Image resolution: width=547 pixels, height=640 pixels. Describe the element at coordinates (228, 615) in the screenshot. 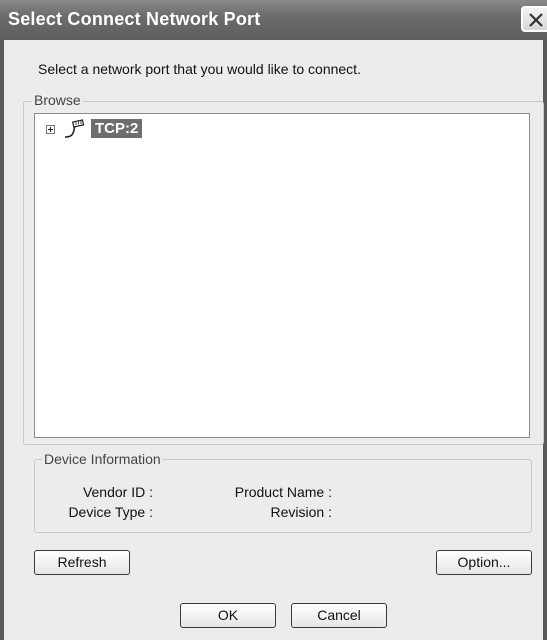

I see `ok-button: OK` at that location.